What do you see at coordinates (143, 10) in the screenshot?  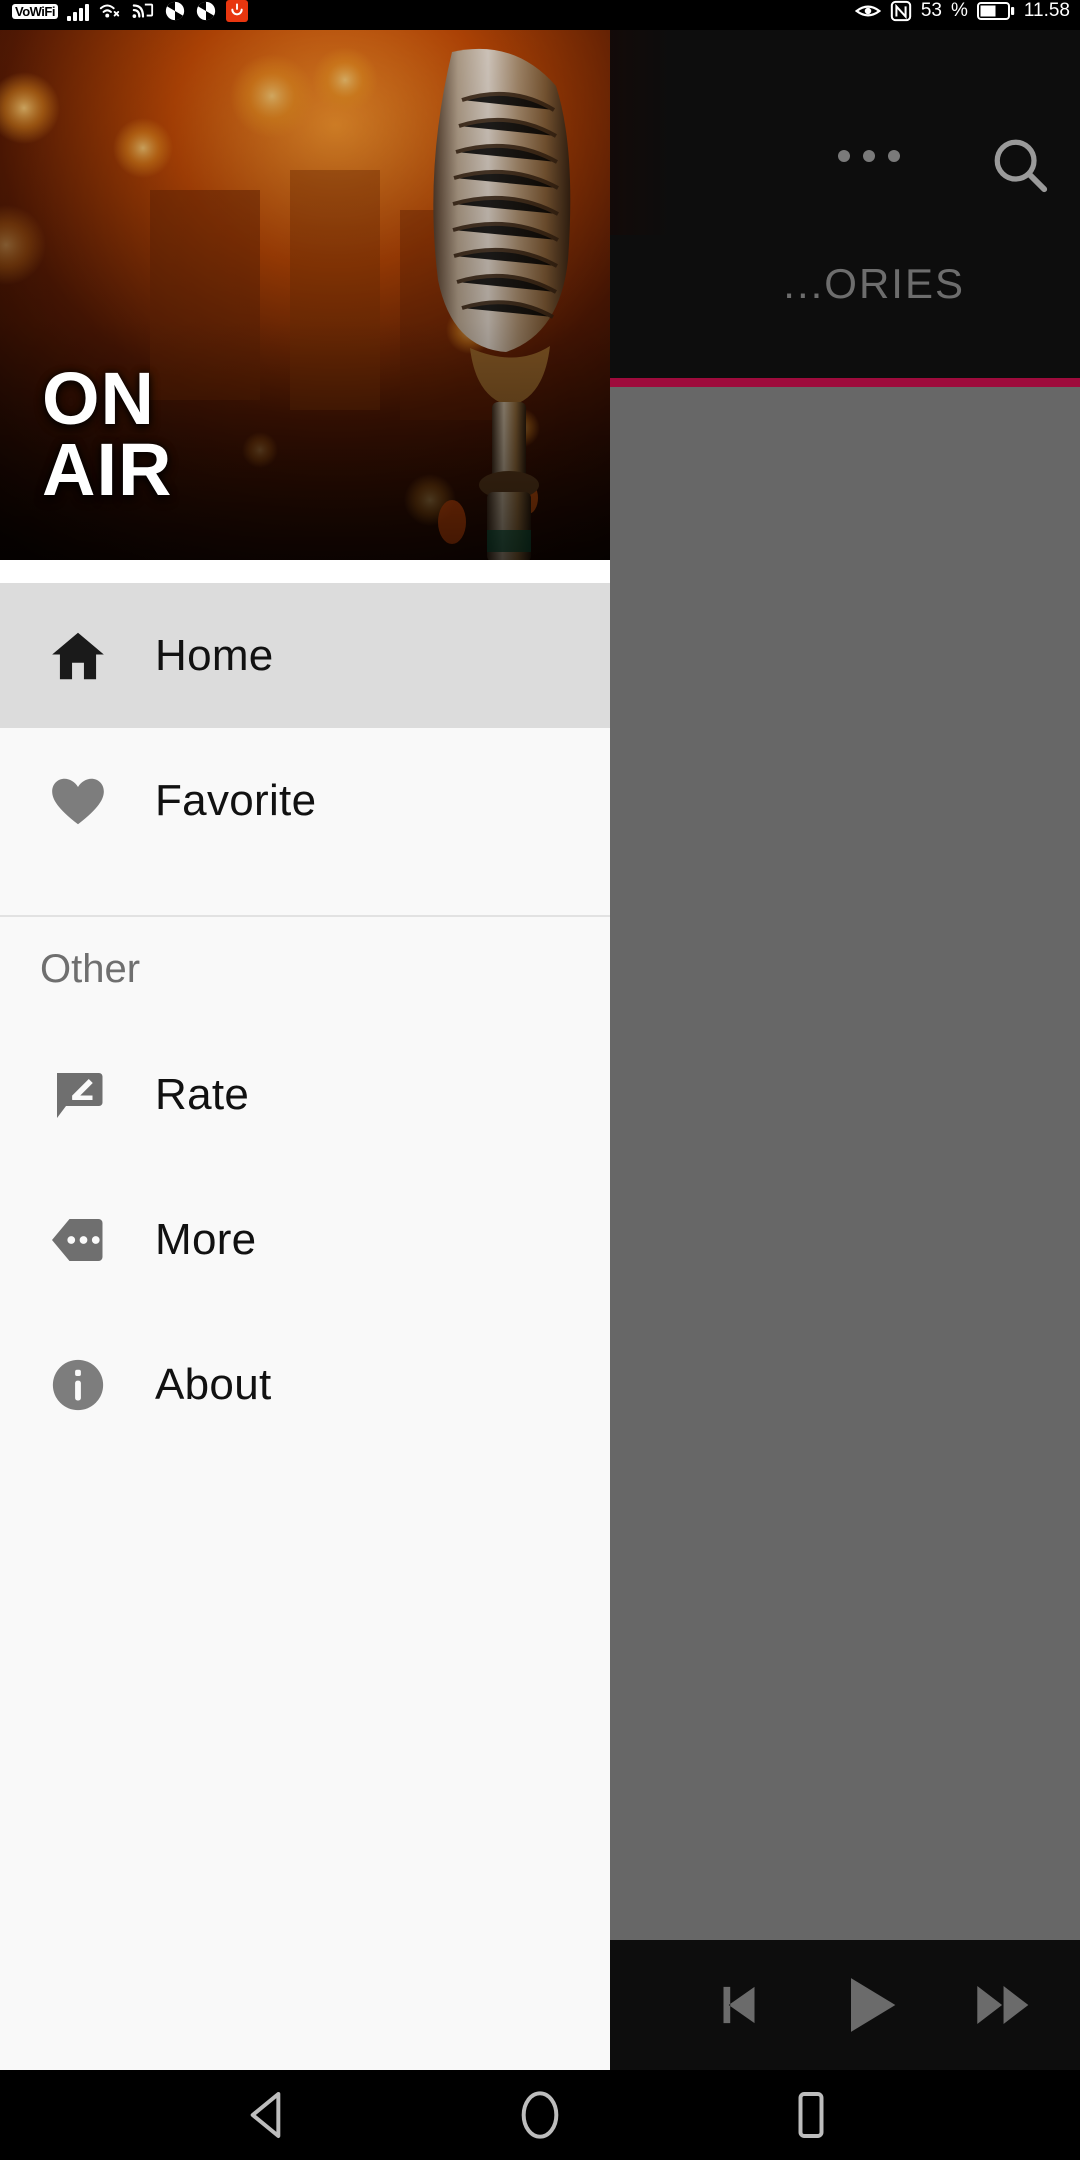 I see `cast-icon` at bounding box center [143, 10].